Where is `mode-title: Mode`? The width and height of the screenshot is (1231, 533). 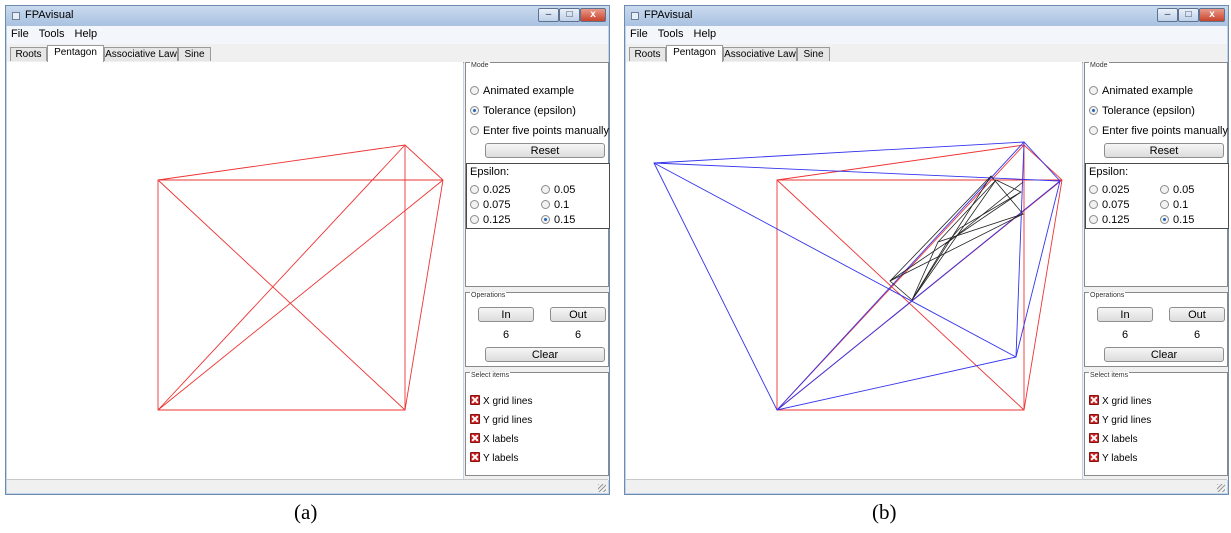 mode-title: Mode is located at coordinates (480, 65).